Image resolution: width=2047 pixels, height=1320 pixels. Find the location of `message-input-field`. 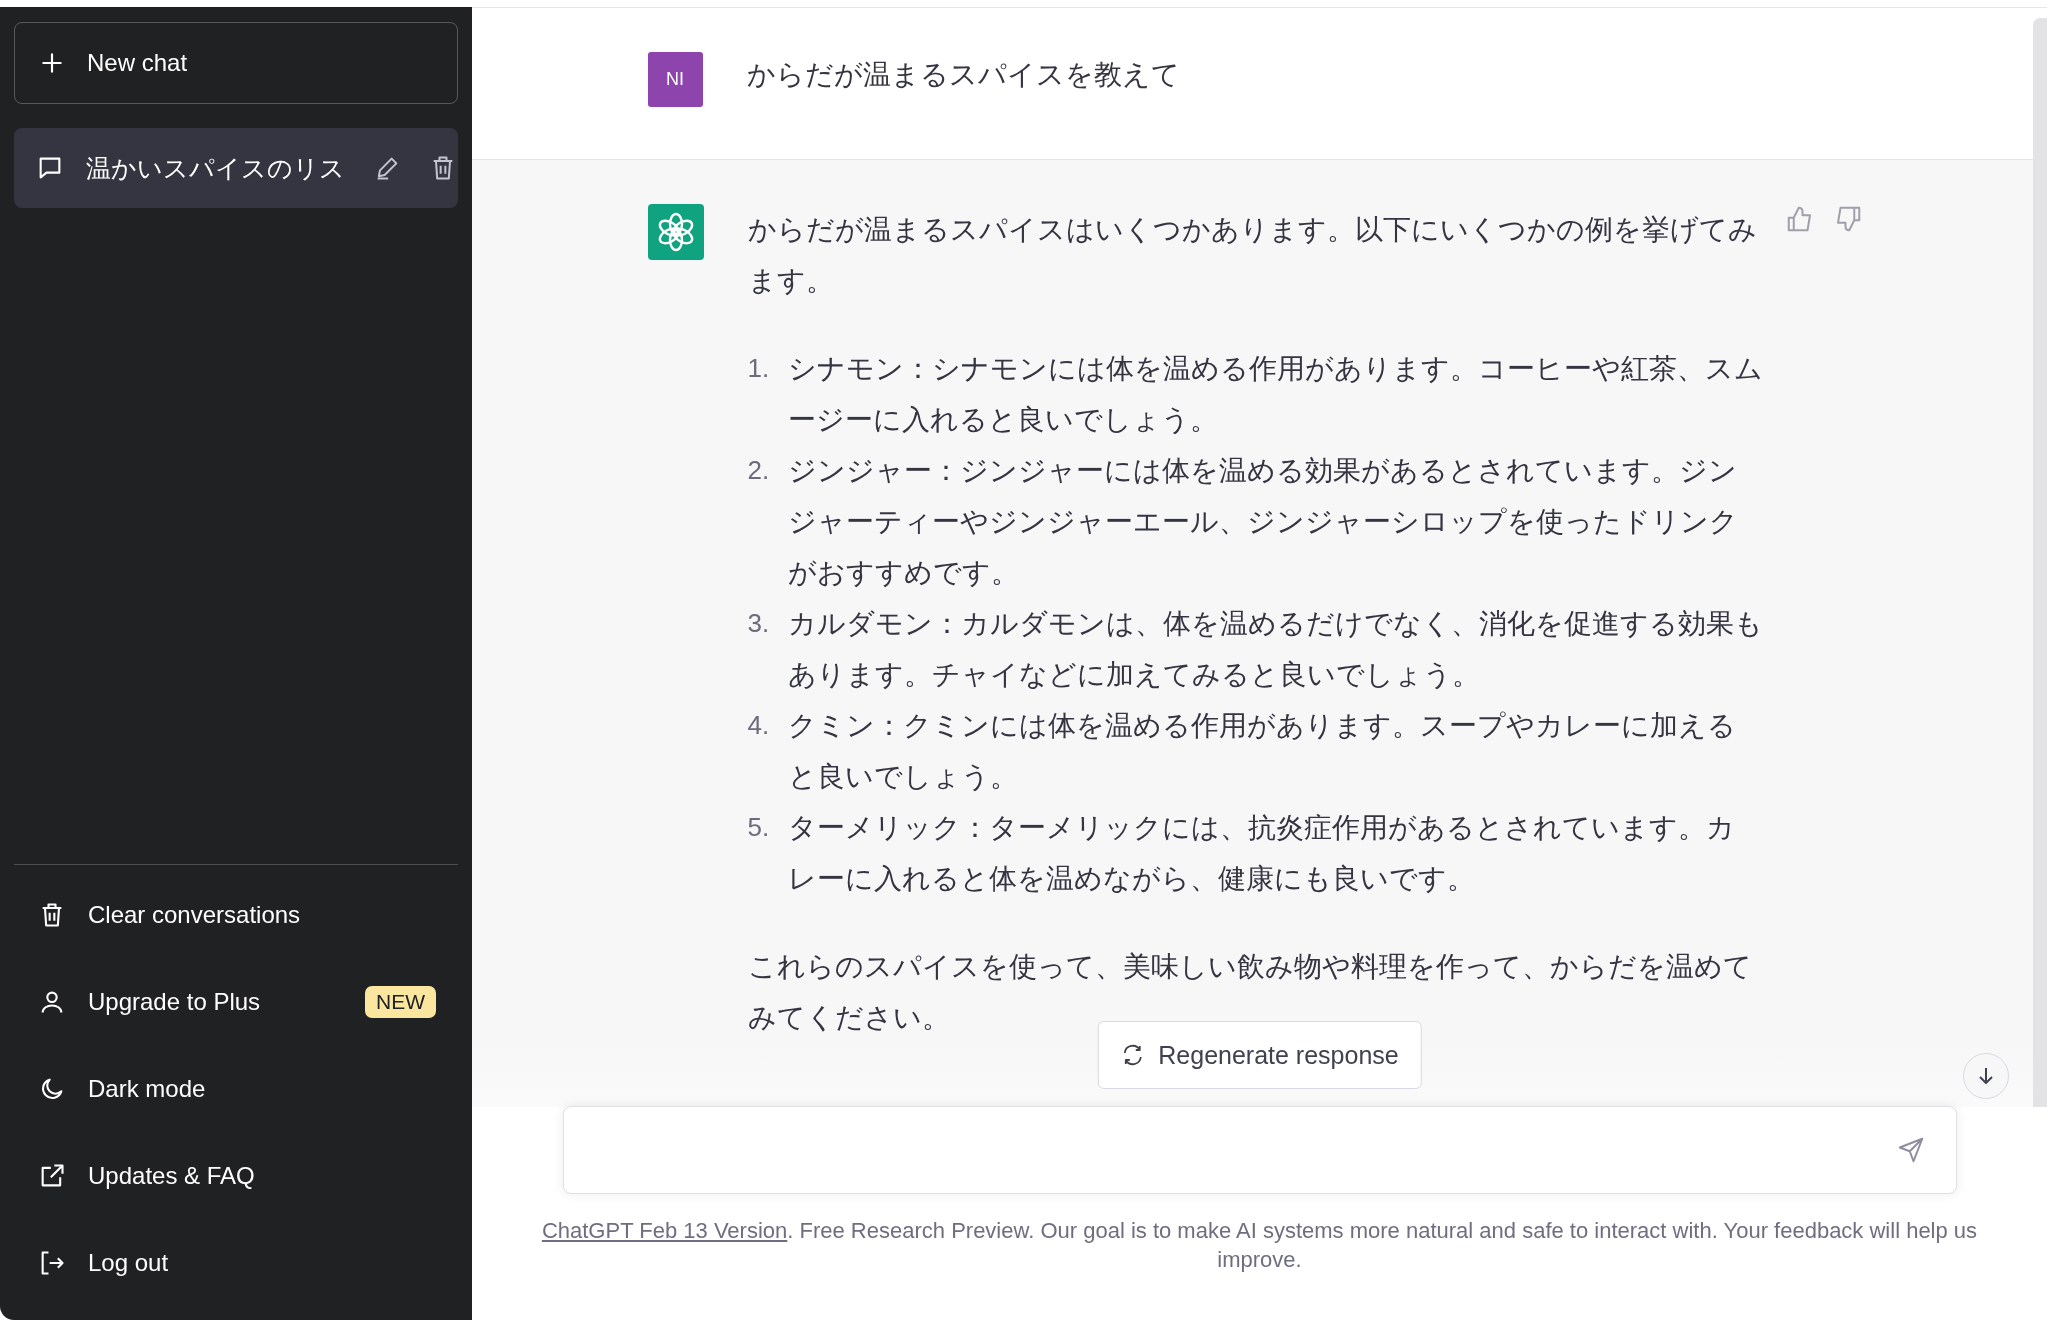

message-input-field is located at coordinates (1259, 1150).